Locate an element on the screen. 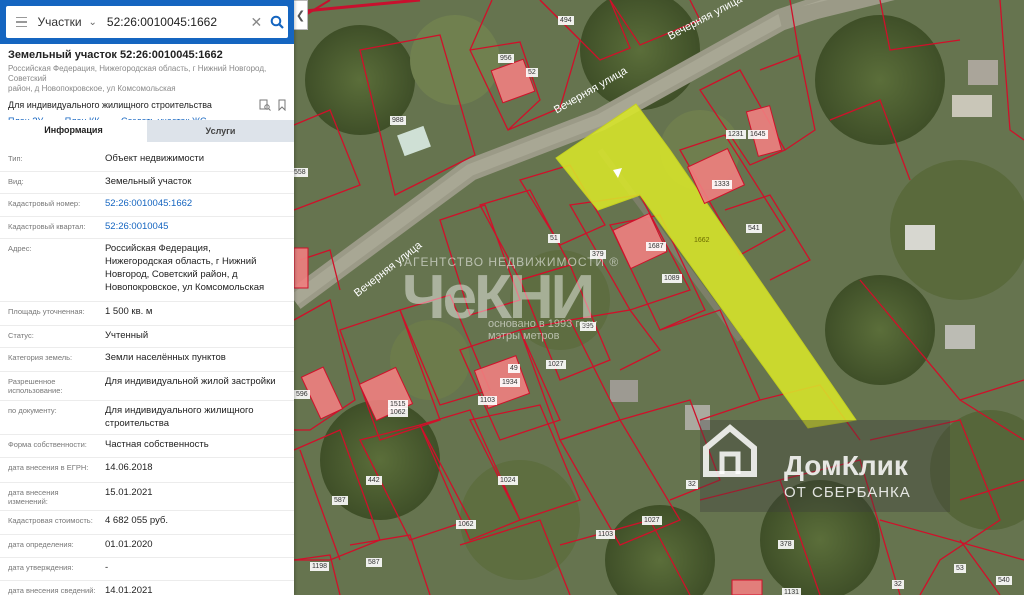  parcel-number-label: 596 is located at coordinates (302, 394).